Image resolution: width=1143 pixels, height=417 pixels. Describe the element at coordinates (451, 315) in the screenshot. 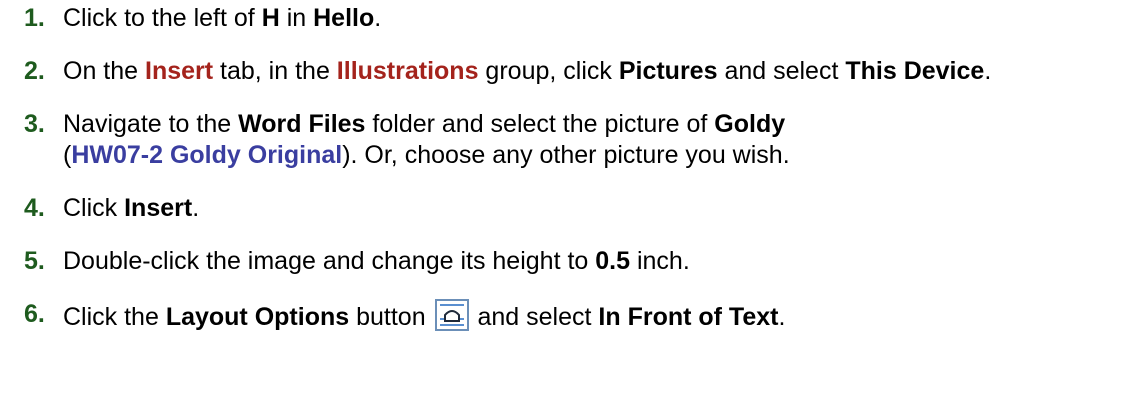

I see `layout-options-icon` at that location.